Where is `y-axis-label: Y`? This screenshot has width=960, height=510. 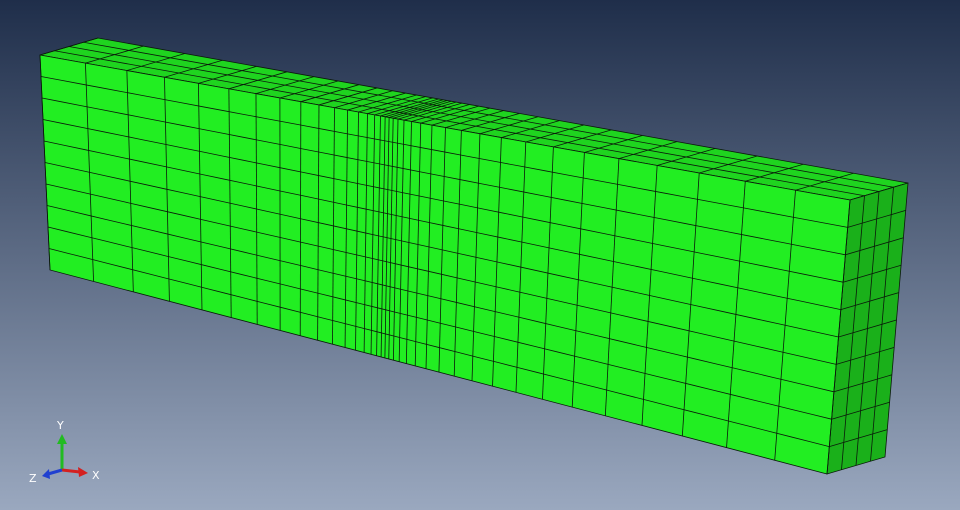 y-axis-label: Y is located at coordinates (60, 425).